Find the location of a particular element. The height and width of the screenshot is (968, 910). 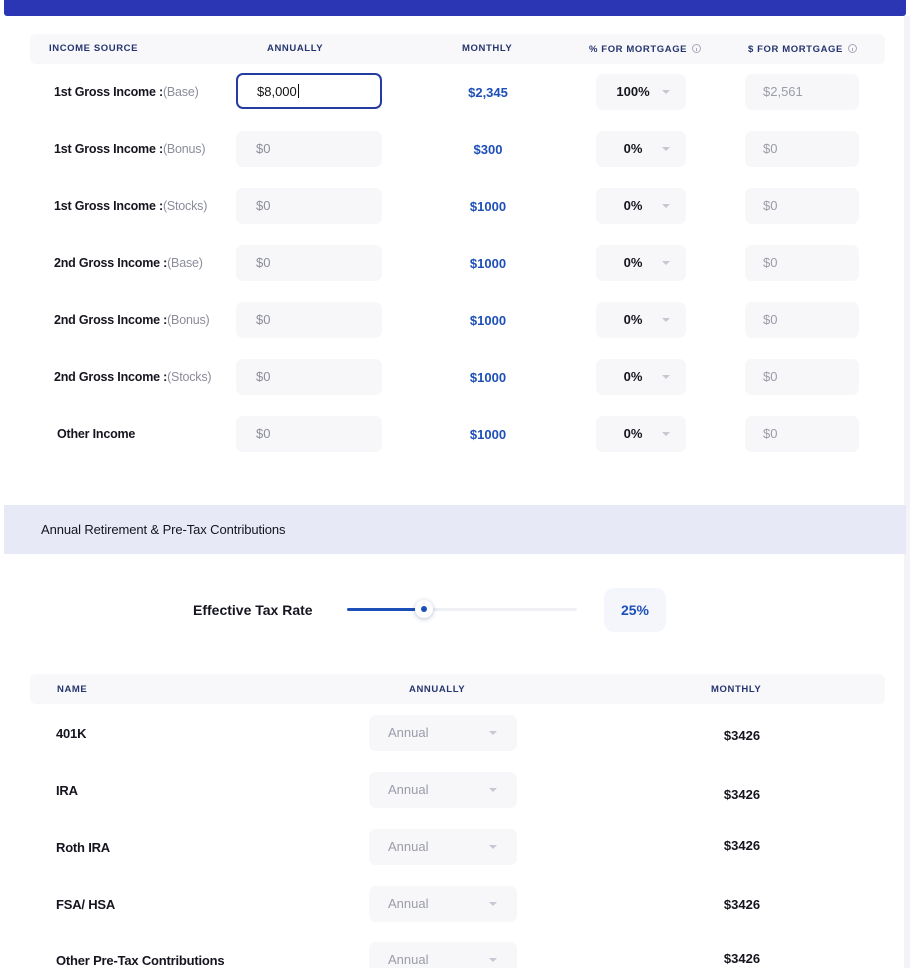

header-dol-mortgage: $ FOR MORTGAGE is located at coordinates (802, 49).